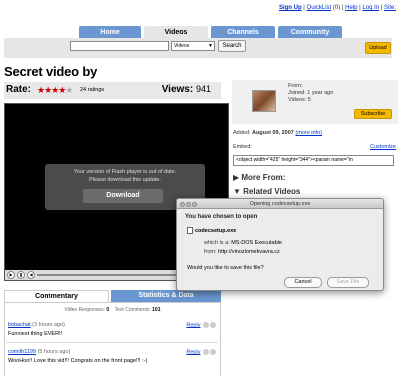 The height and width of the screenshot is (376, 400). Describe the element at coordinates (56, 296) in the screenshot. I see `tab-commentary: Commentary` at that location.